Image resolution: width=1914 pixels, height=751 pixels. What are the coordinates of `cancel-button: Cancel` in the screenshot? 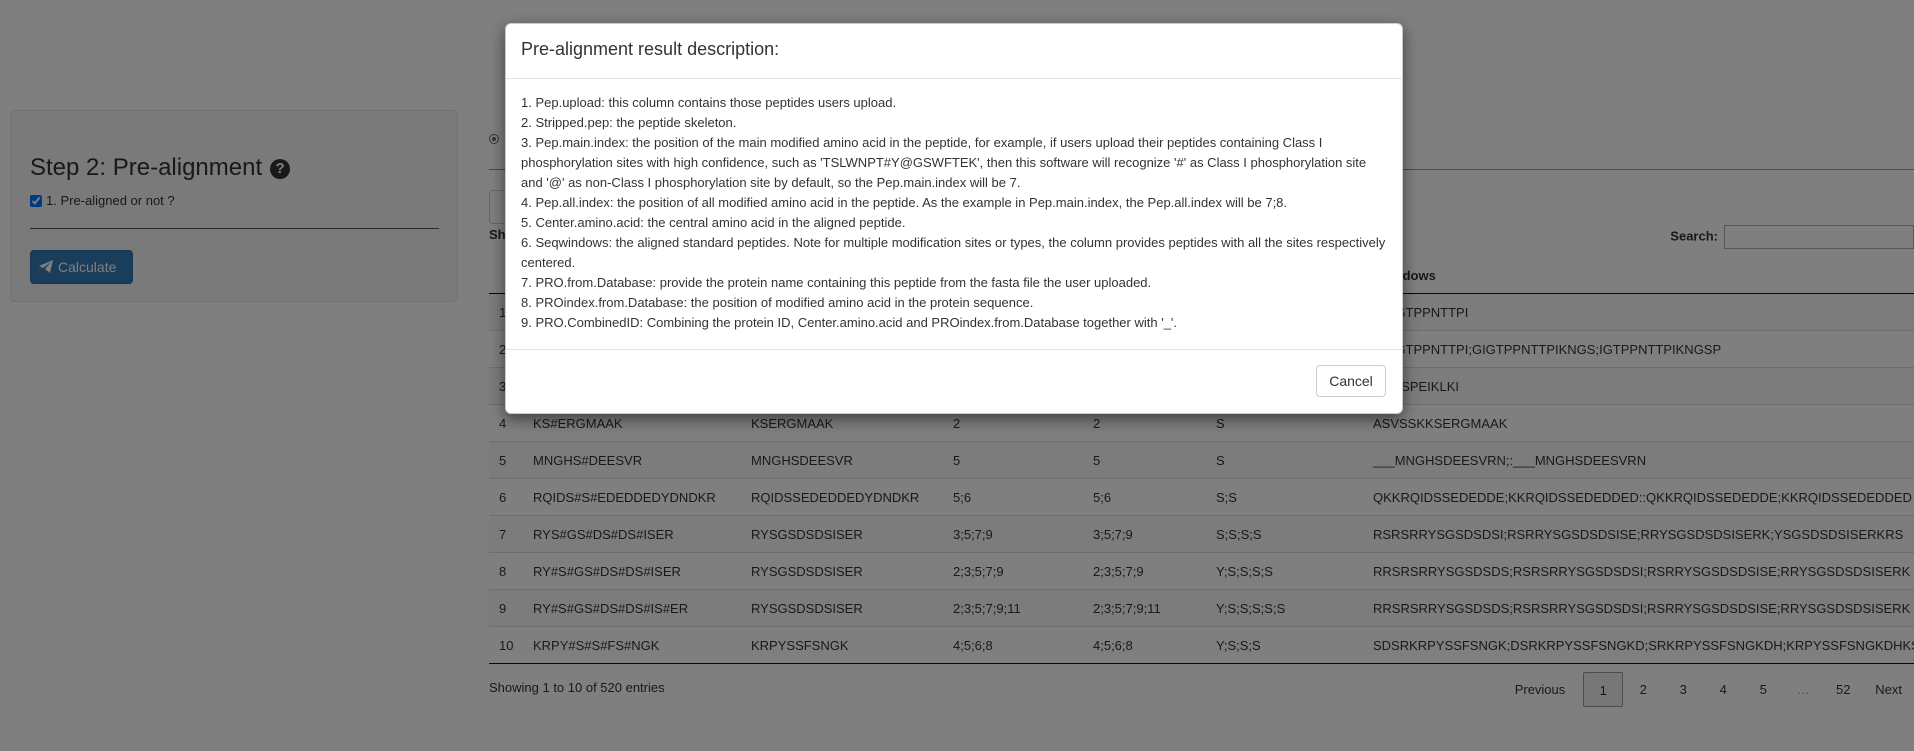 It's located at (1351, 381).